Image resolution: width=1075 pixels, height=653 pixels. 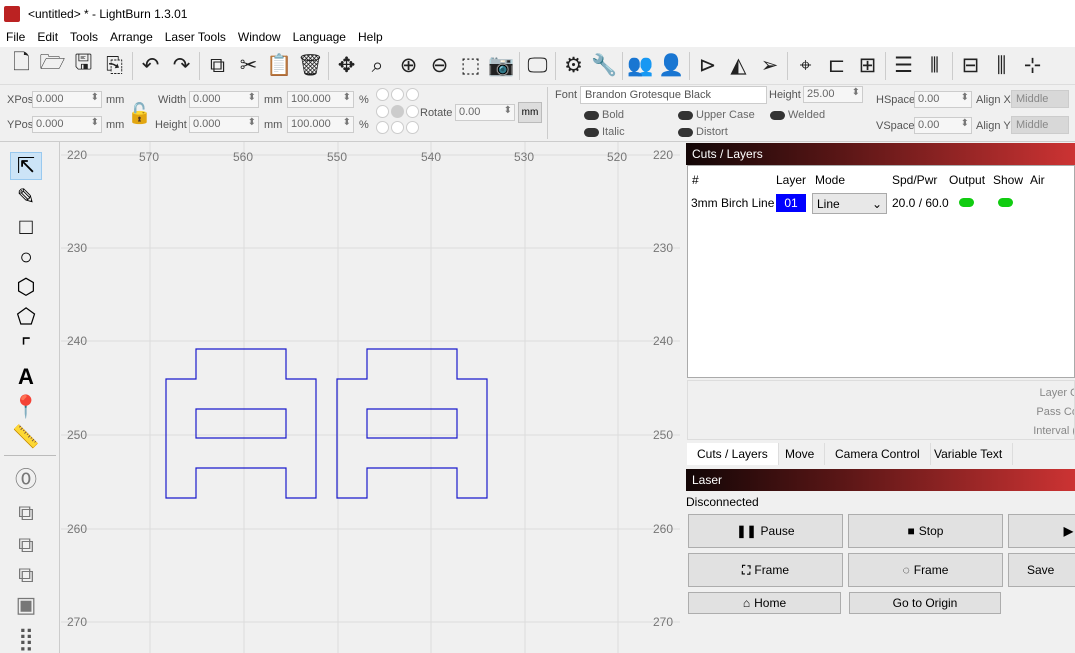 I want to click on align-top-icon: ☰, so click(x=903, y=66).